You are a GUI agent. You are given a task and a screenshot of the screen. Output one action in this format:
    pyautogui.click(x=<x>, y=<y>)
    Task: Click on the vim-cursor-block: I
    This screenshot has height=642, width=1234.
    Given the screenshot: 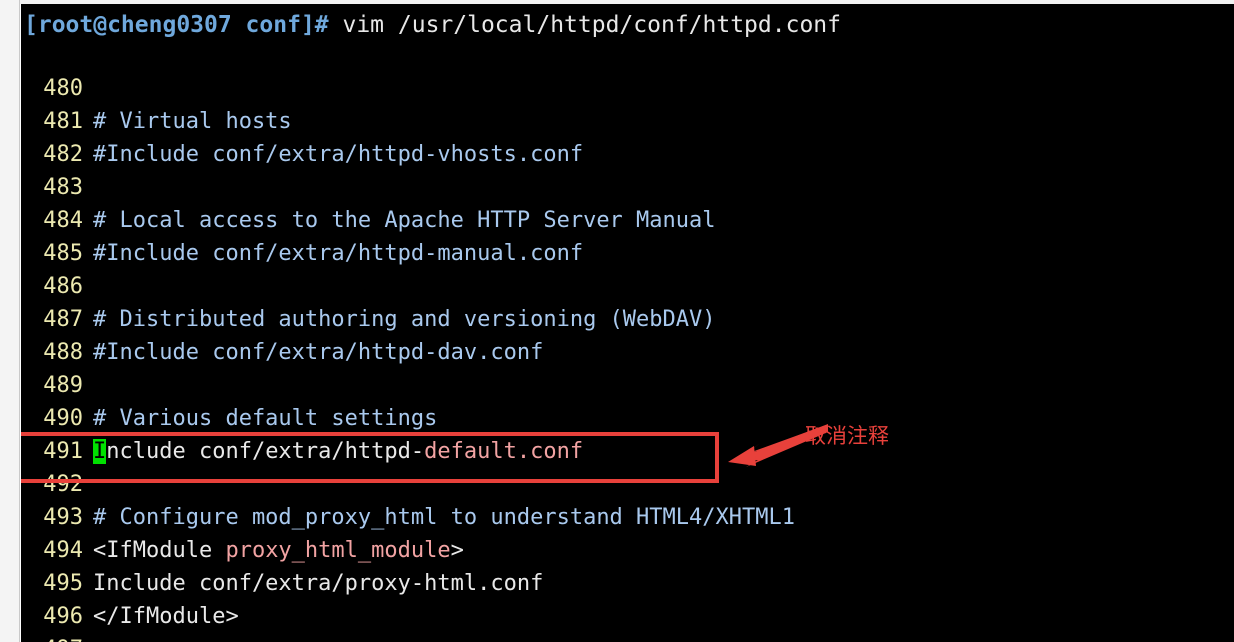 What is the action you would take?
    pyautogui.click(x=100, y=451)
    